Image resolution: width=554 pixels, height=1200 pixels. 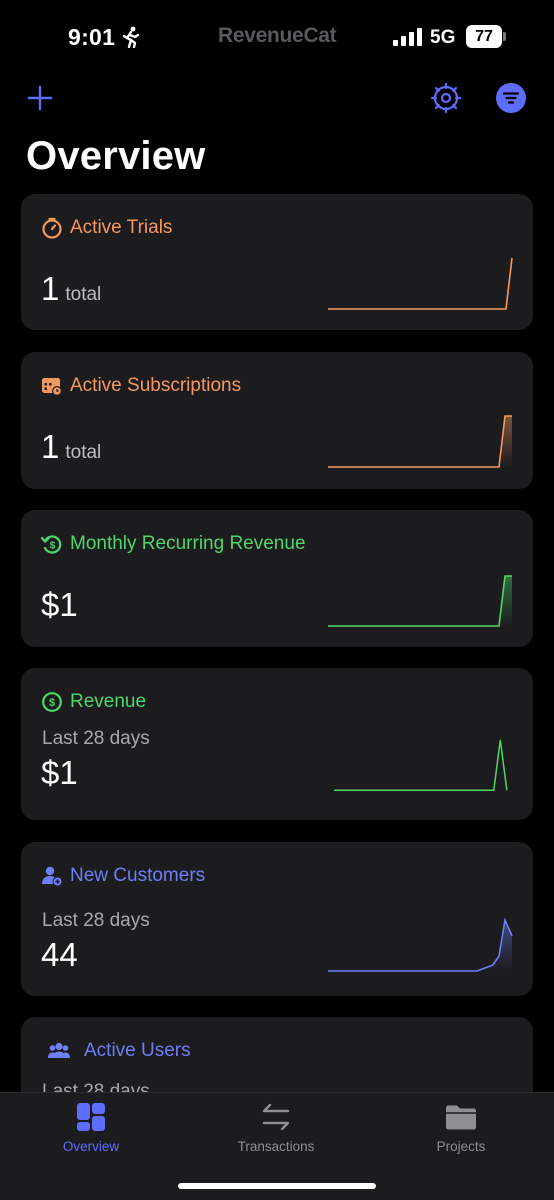 What do you see at coordinates (116, 156) in the screenshot?
I see `page-title: Overview` at bounding box center [116, 156].